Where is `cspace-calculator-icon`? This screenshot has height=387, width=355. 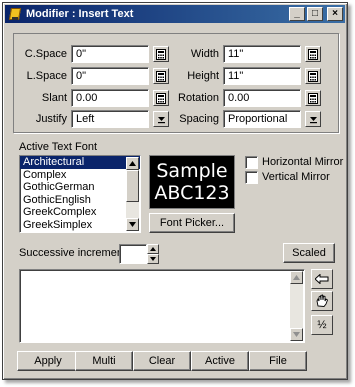
cspace-calculator-icon is located at coordinates (161, 54).